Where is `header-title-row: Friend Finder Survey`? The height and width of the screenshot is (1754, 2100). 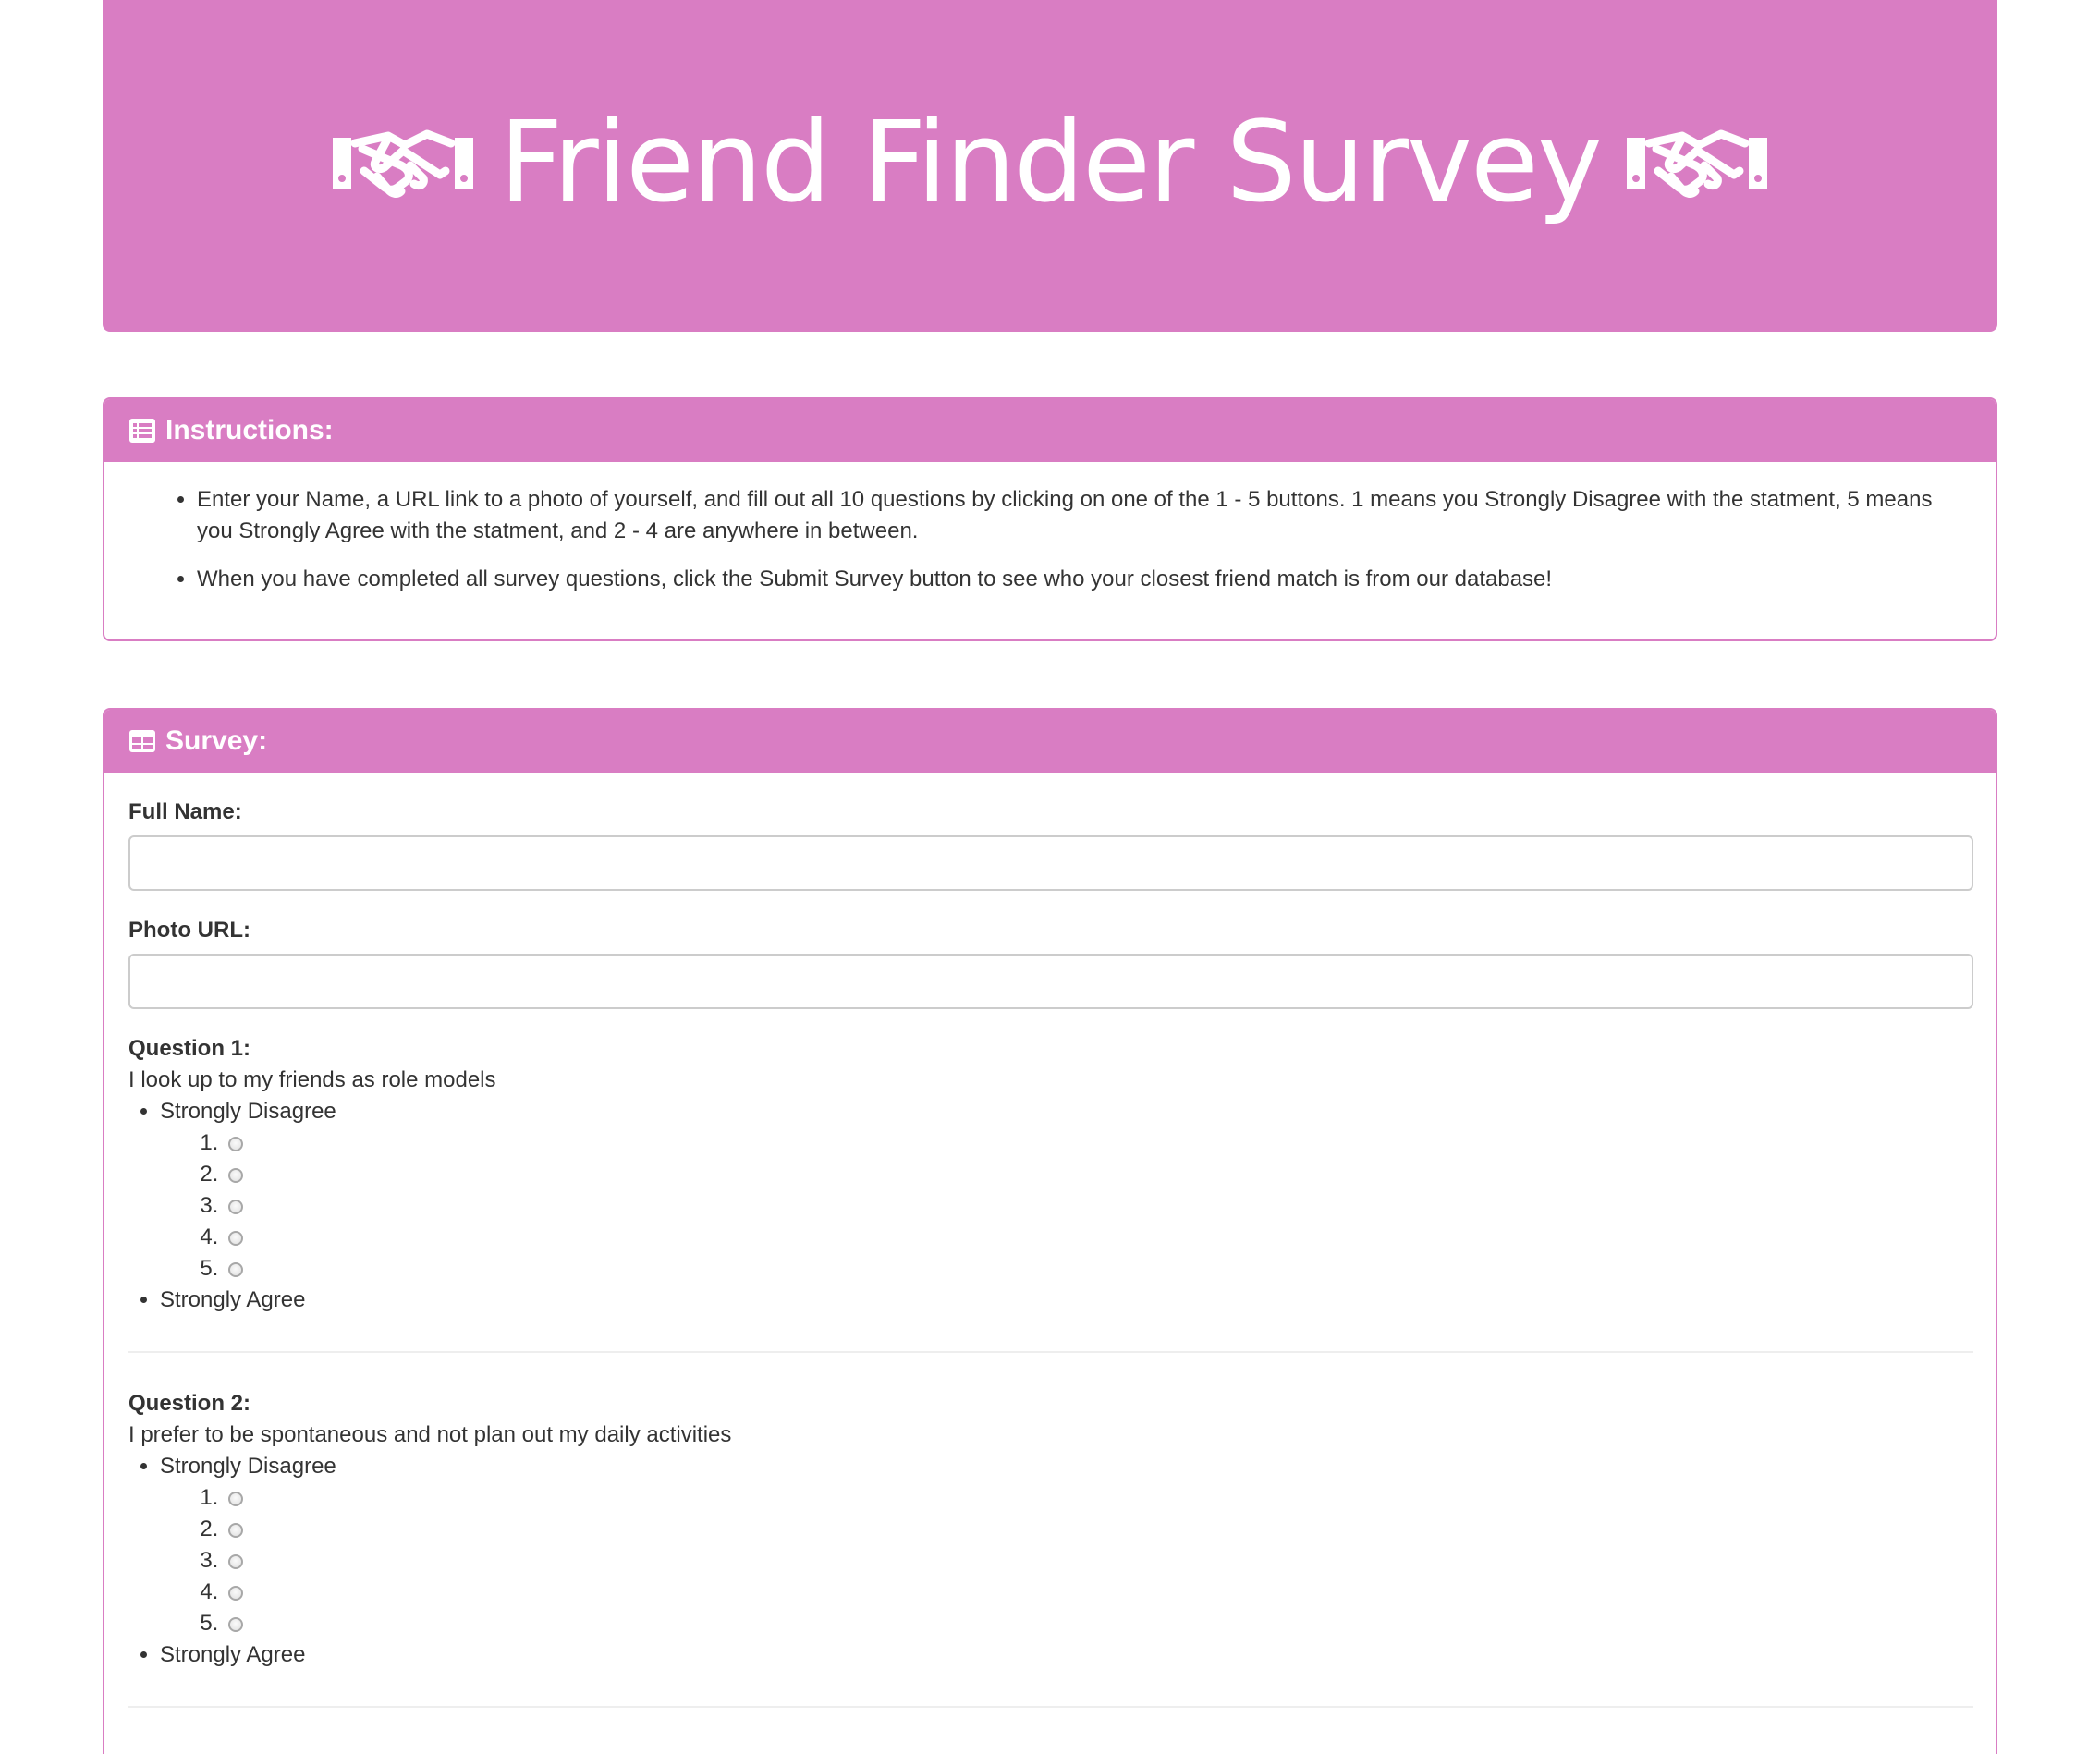
header-title-row: Friend Finder Survey is located at coordinates (1050, 162).